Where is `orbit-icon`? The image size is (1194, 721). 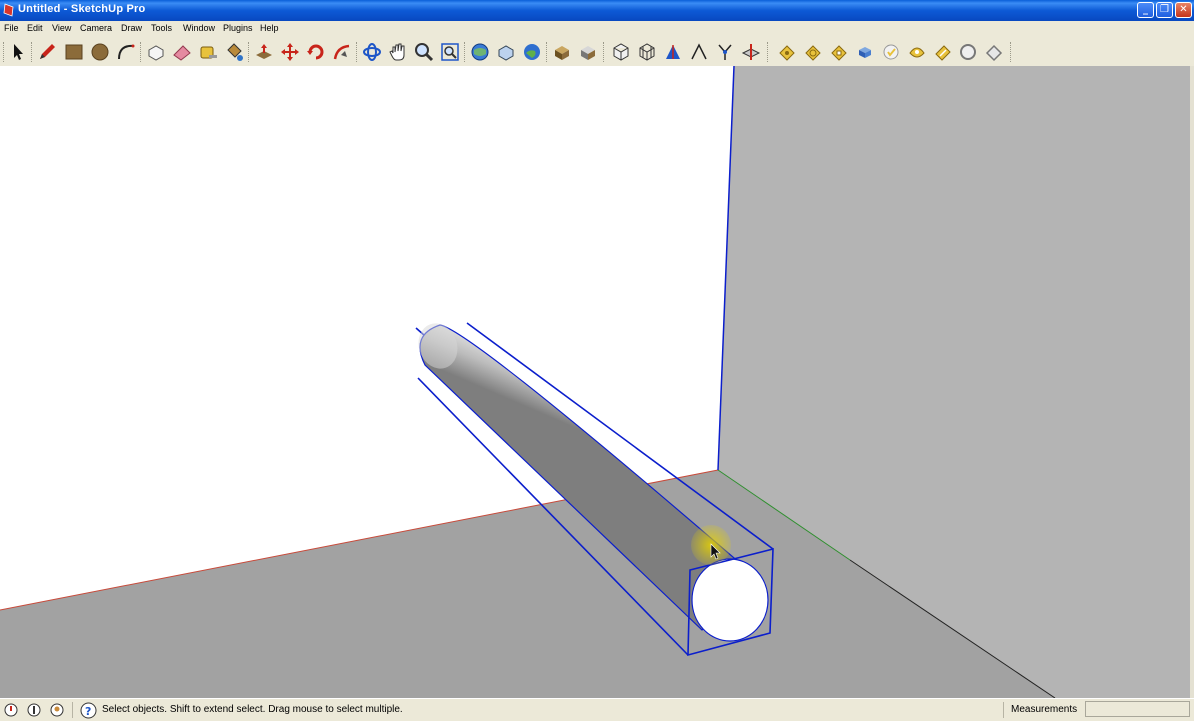
orbit-icon is located at coordinates (372, 52).